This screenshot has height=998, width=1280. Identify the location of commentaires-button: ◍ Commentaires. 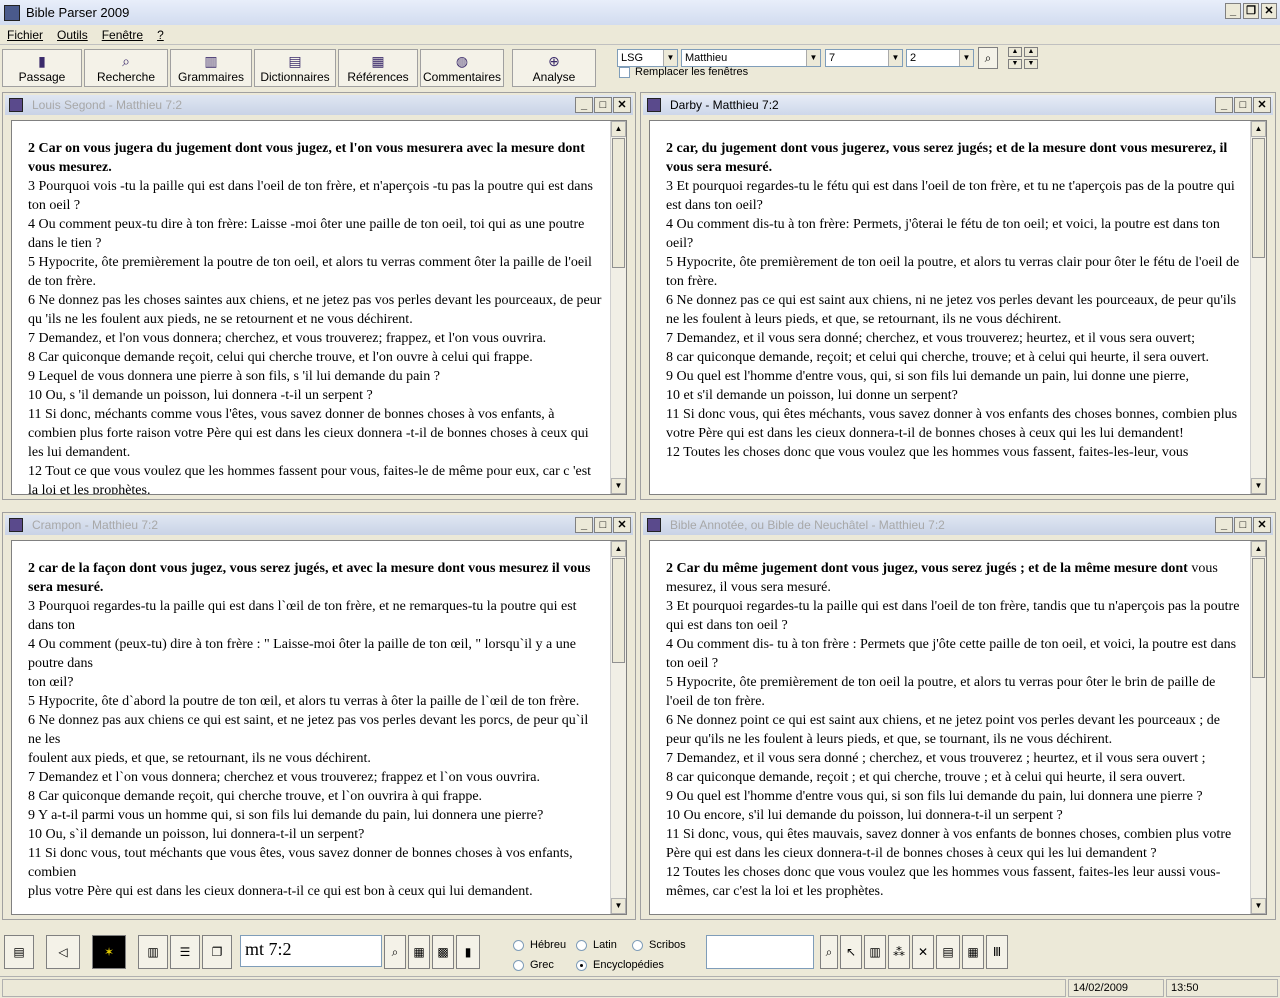
(462, 68).